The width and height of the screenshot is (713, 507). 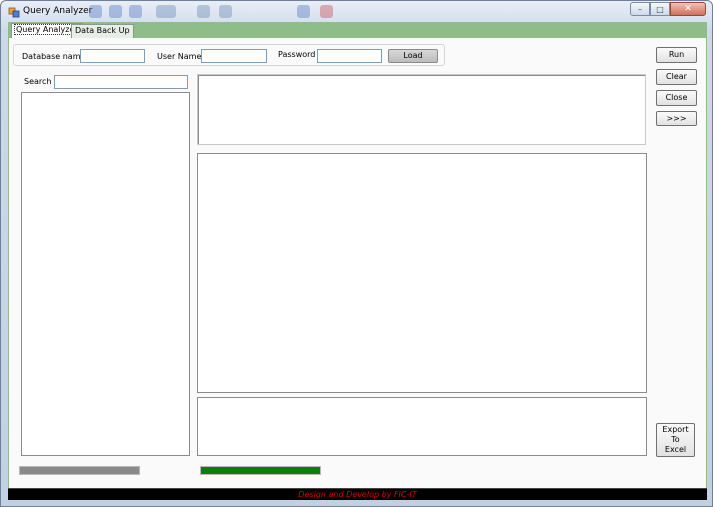 What do you see at coordinates (676, 118) in the screenshot?
I see `more-button: >>>` at bounding box center [676, 118].